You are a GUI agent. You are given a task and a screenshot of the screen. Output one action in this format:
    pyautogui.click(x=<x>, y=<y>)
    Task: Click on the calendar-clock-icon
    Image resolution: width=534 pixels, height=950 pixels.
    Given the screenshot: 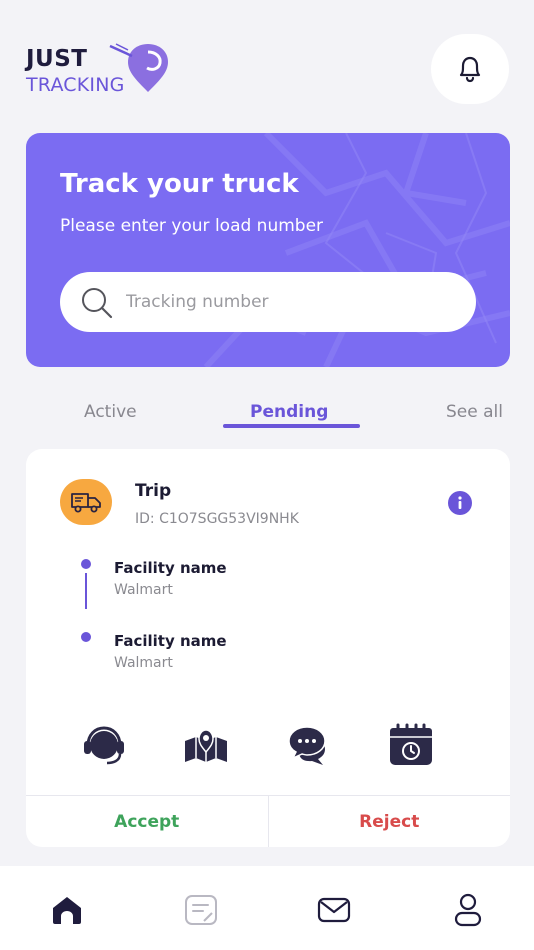 What is the action you would take?
    pyautogui.click(x=411, y=744)
    